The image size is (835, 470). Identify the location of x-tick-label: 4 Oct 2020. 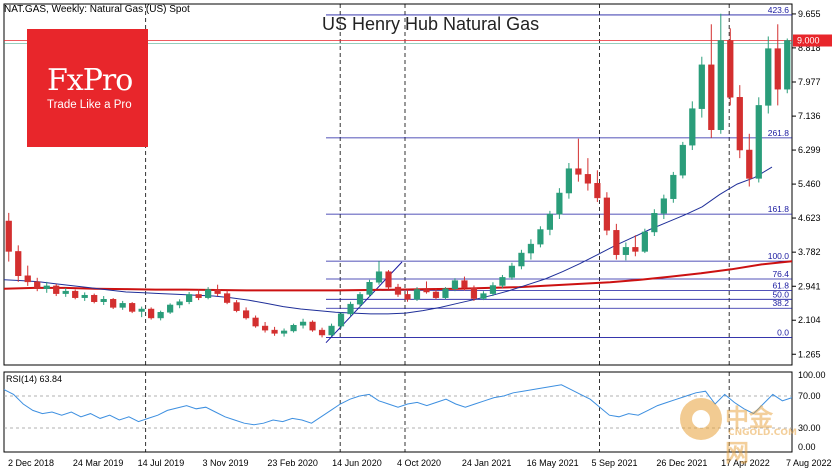
(419, 463).